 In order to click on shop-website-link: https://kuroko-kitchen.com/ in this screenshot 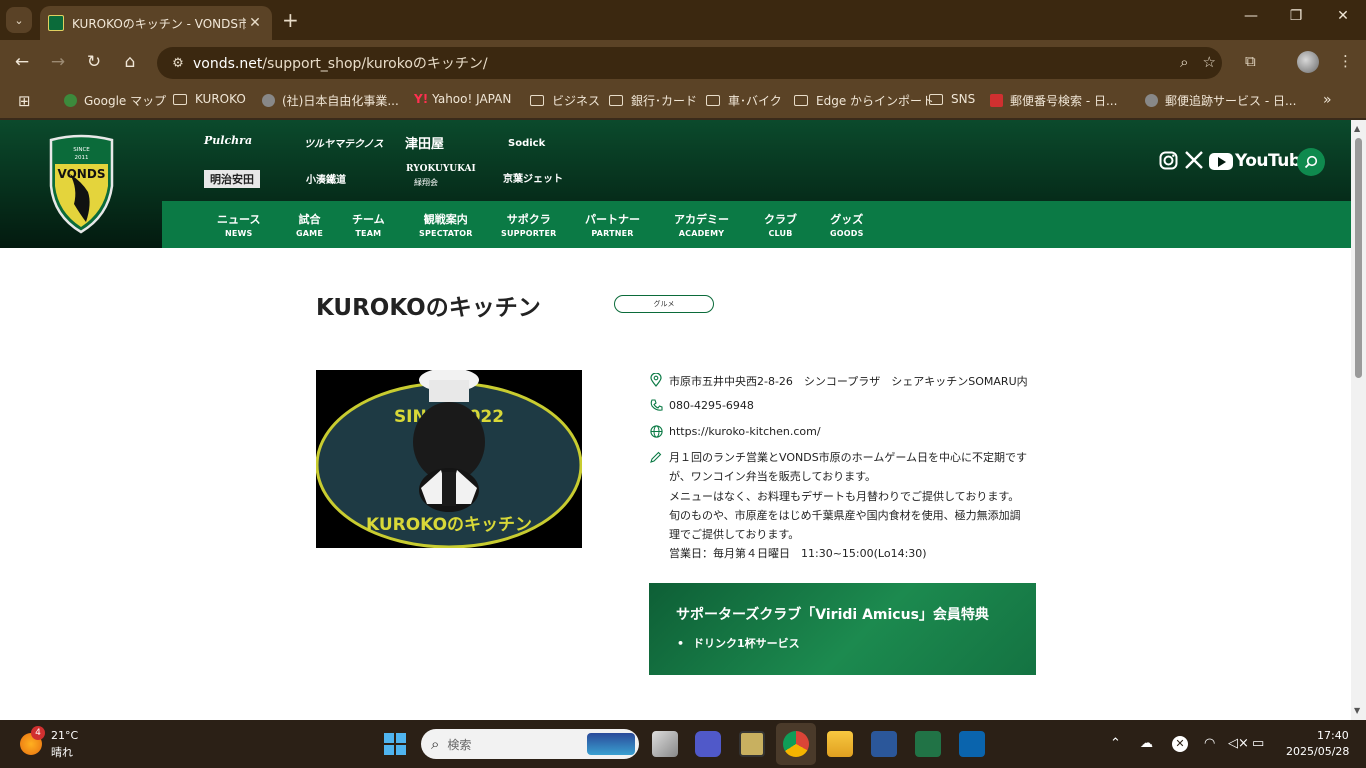, I will do `click(745, 431)`.